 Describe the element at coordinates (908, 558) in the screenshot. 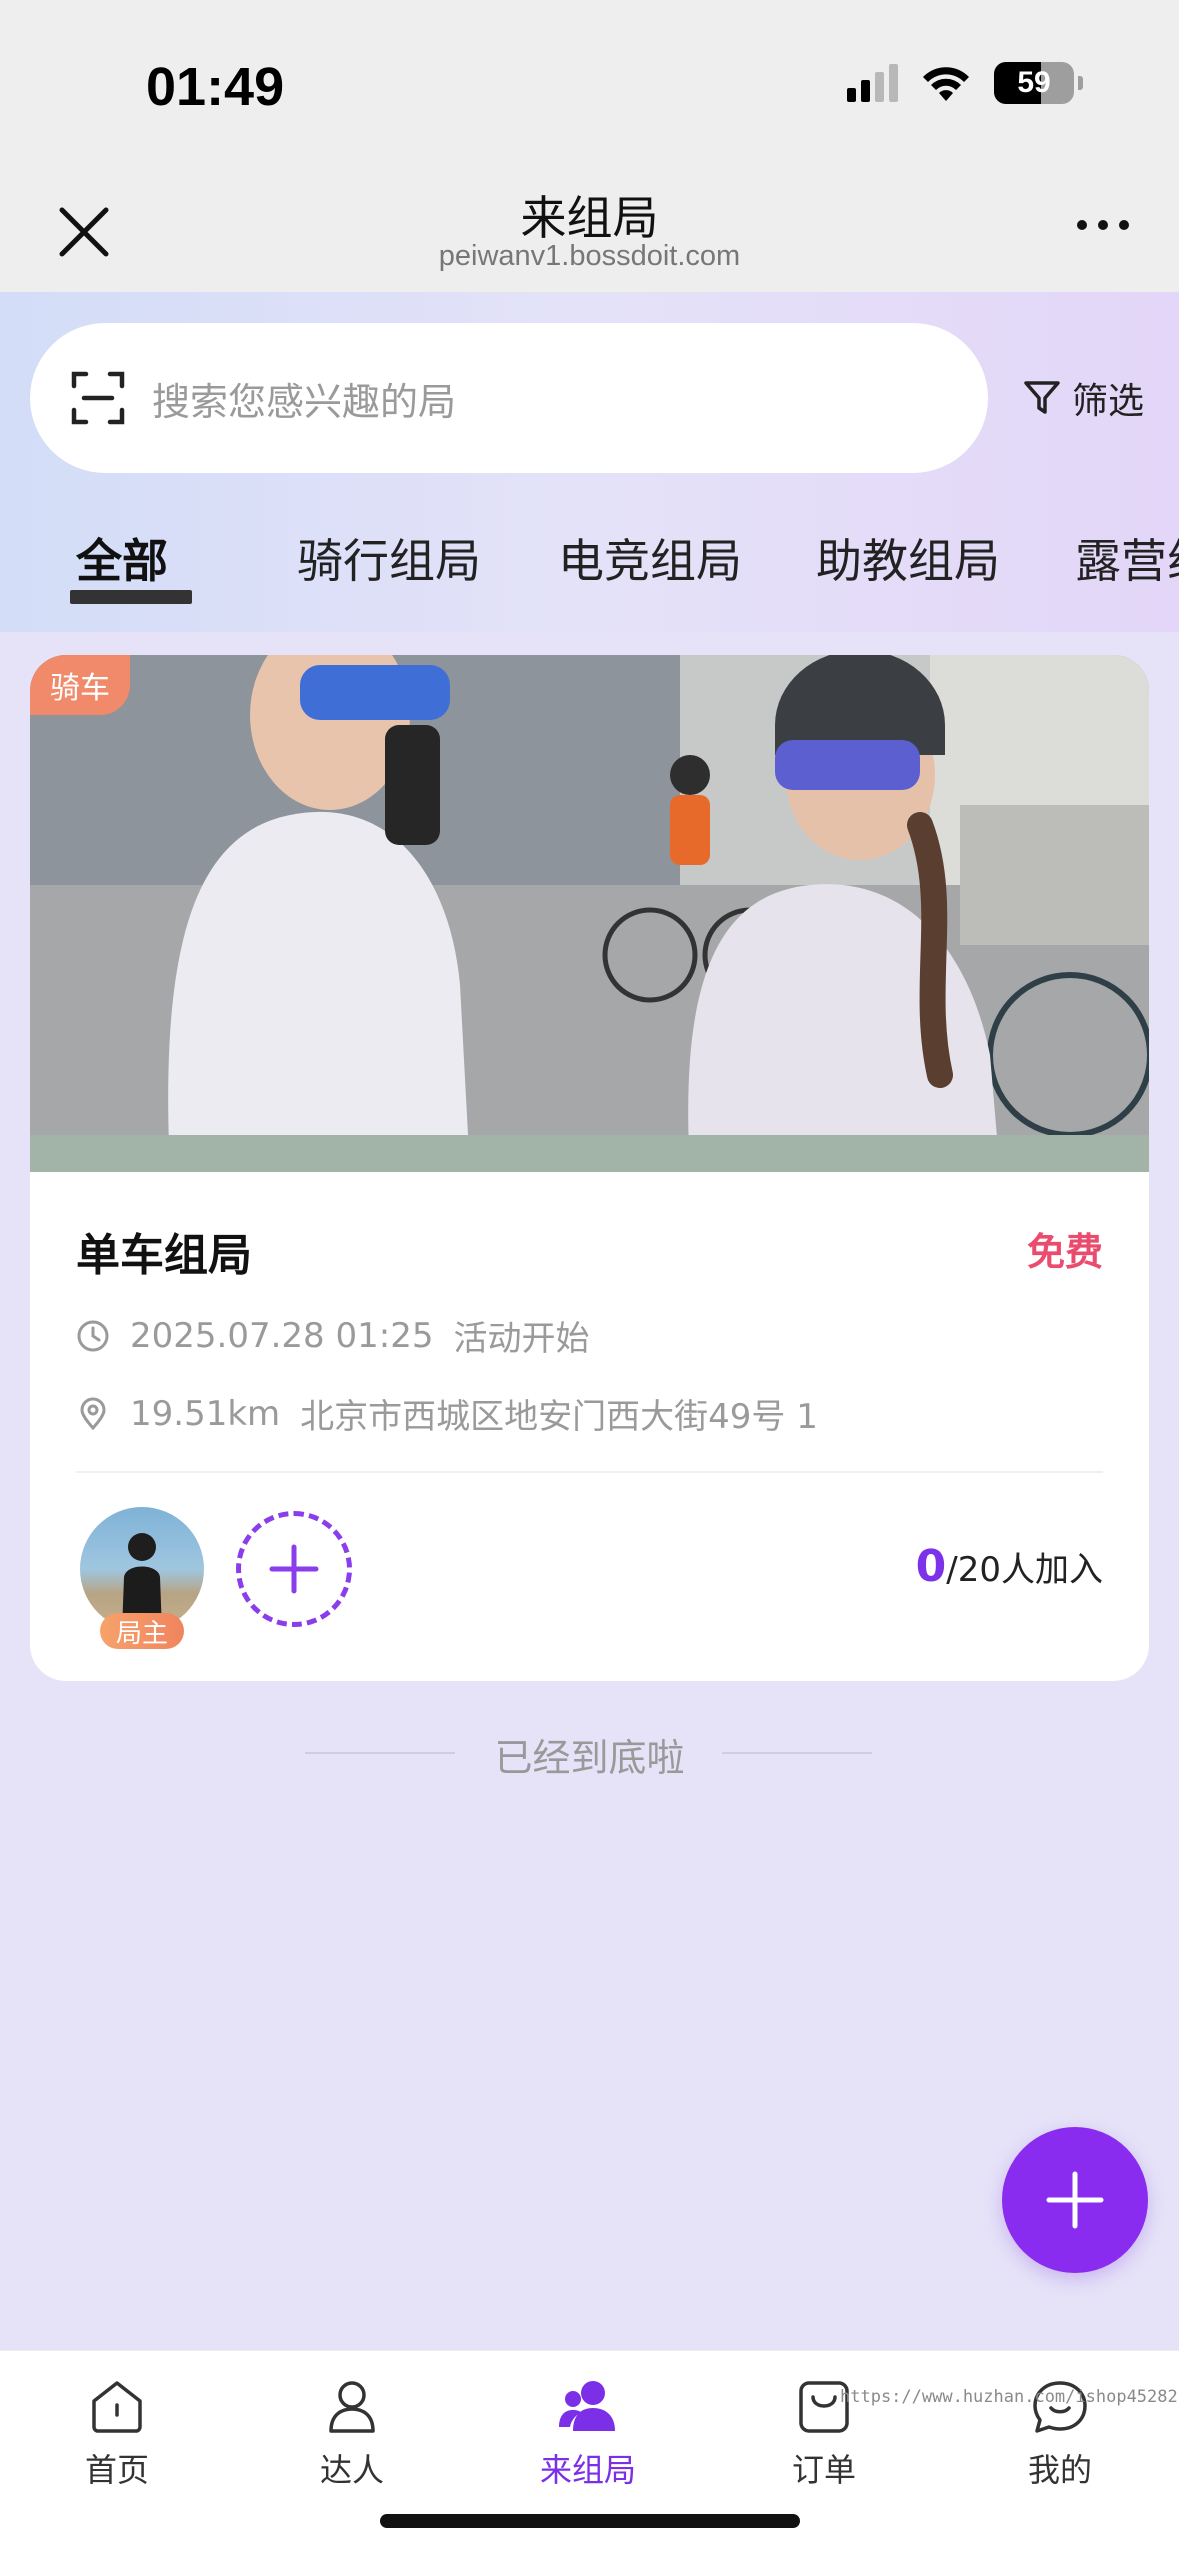

I see `tab-coaching: 助教组局` at that location.